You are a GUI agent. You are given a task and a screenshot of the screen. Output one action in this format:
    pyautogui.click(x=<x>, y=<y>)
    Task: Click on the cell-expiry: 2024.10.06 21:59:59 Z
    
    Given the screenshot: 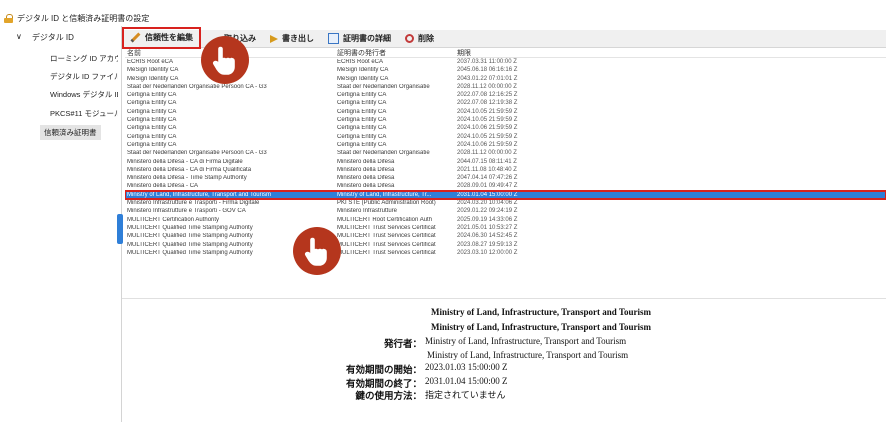 What is the action you would take?
    pyautogui.click(x=487, y=144)
    